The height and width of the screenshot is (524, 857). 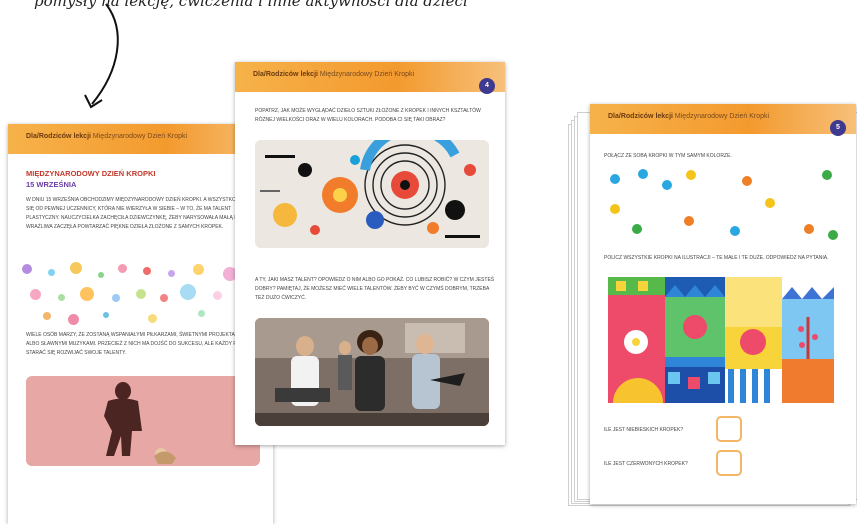 What do you see at coordinates (721, 340) in the screenshot?
I see `counting-illustration` at bounding box center [721, 340].